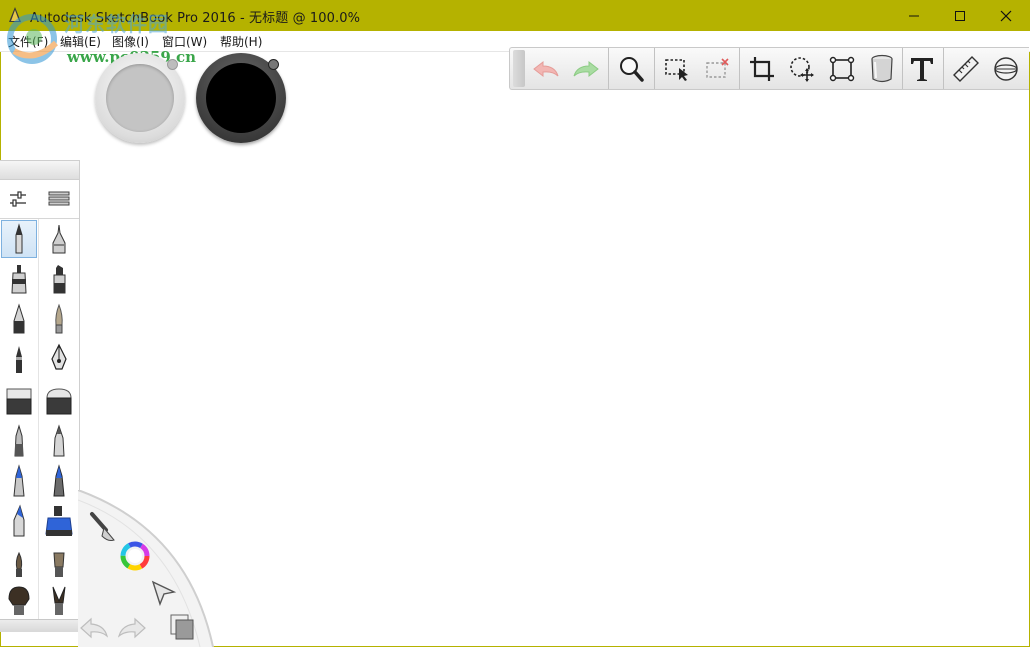 This screenshot has width=1030, height=652. I want to click on ruler-icon, so click(966, 68).